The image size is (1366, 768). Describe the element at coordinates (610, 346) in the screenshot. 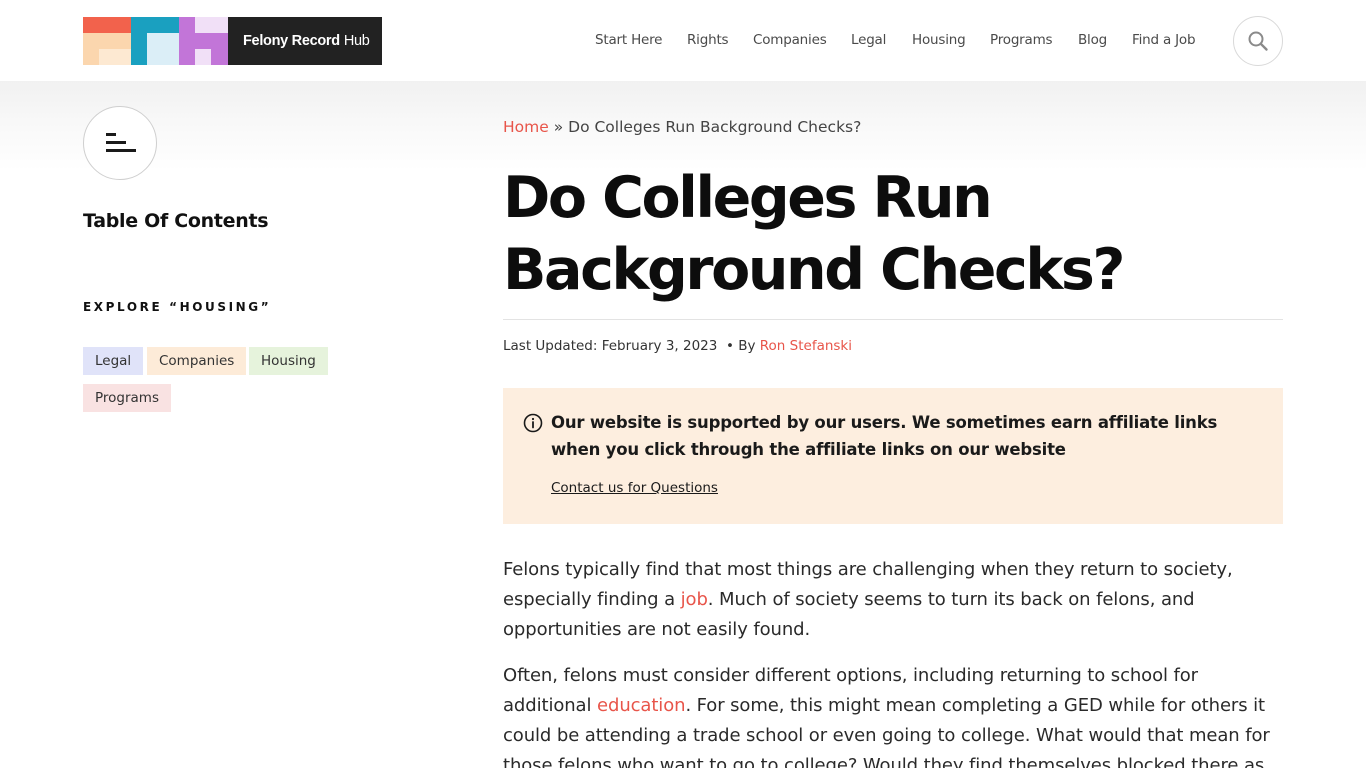

I see `last-updated: Last Updated: February 3, 2023` at that location.